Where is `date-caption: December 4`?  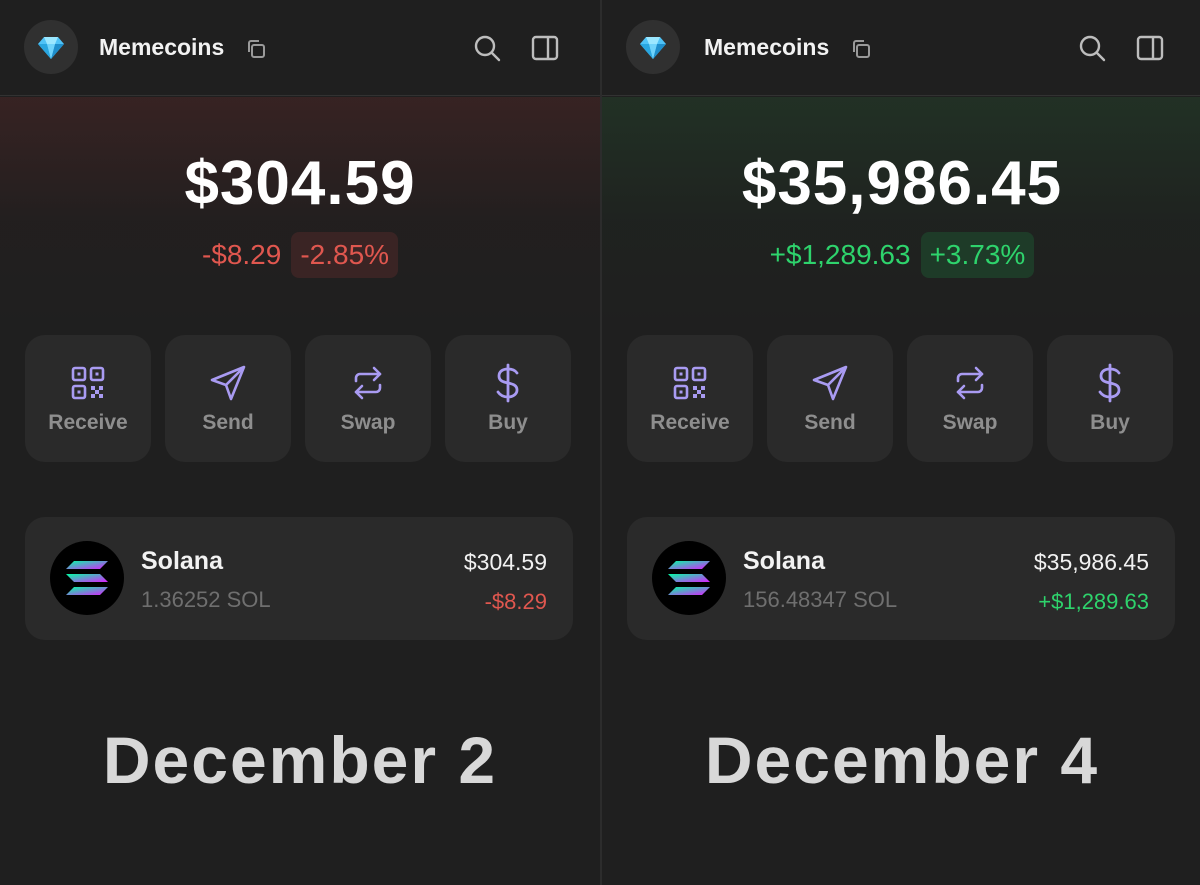
date-caption: December 4 is located at coordinates (902, 760).